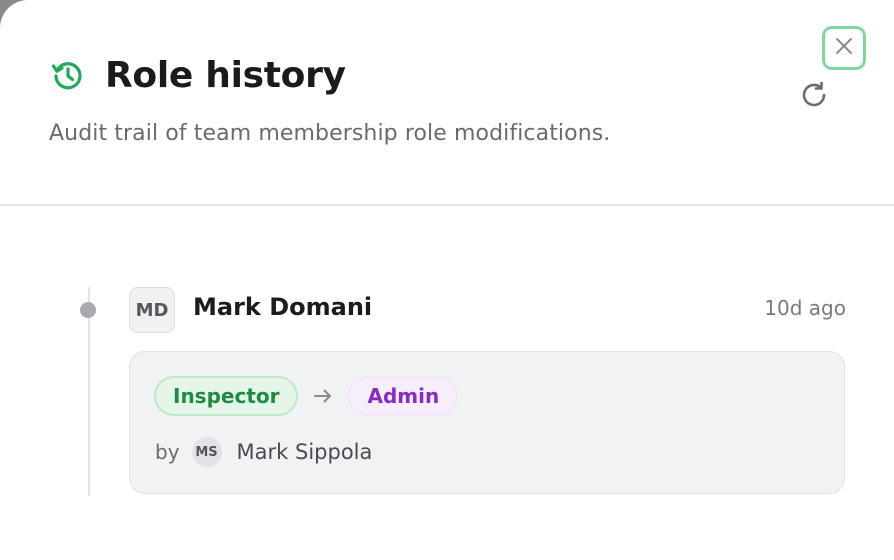  What do you see at coordinates (283, 307) in the screenshot?
I see `member-name: Mark Domani` at bounding box center [283, 307].